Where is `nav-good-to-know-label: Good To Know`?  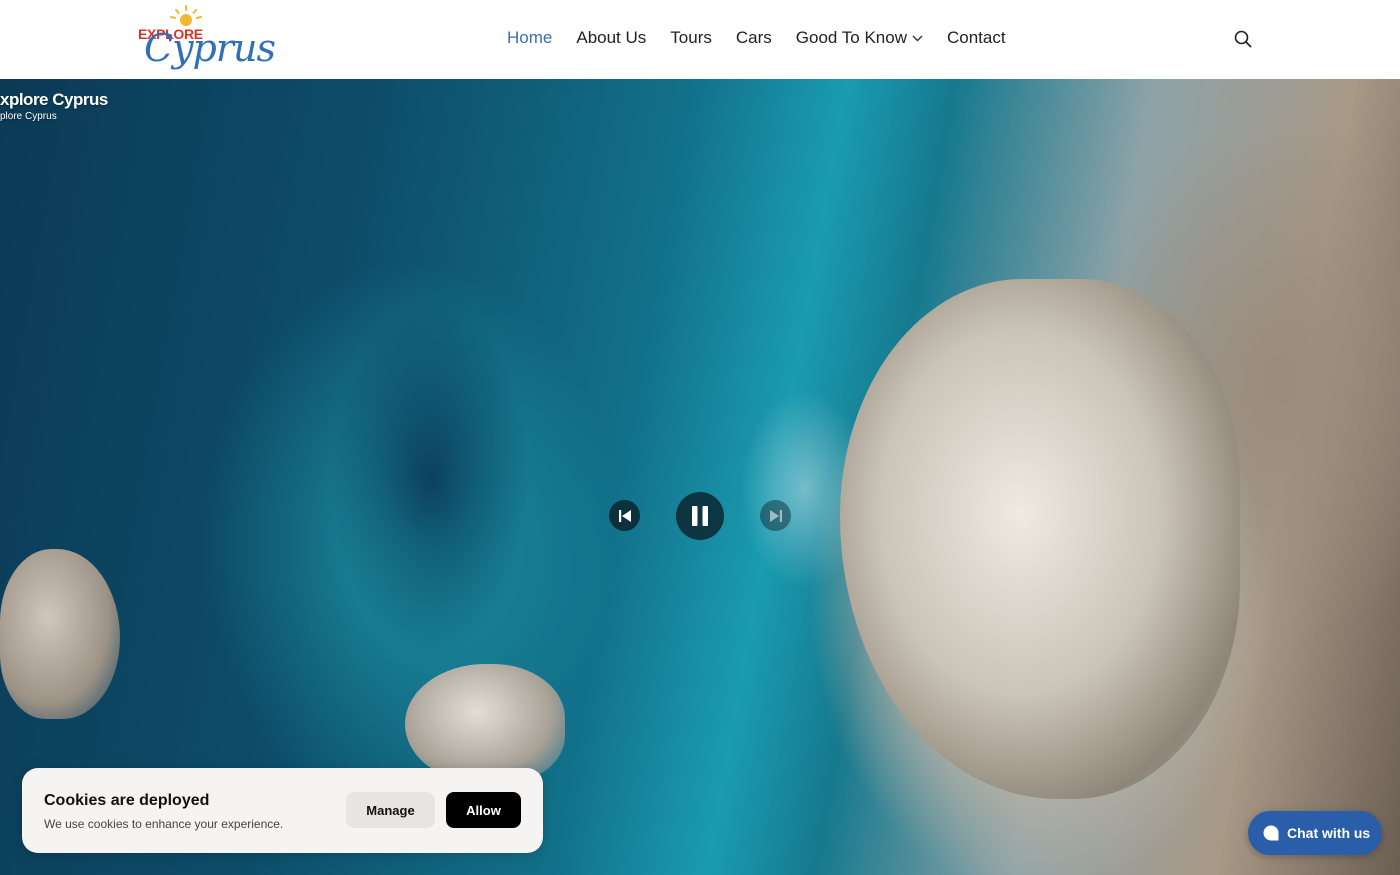 nav-good-to-know-label: Good To Know is located at coordinates (851, 37).